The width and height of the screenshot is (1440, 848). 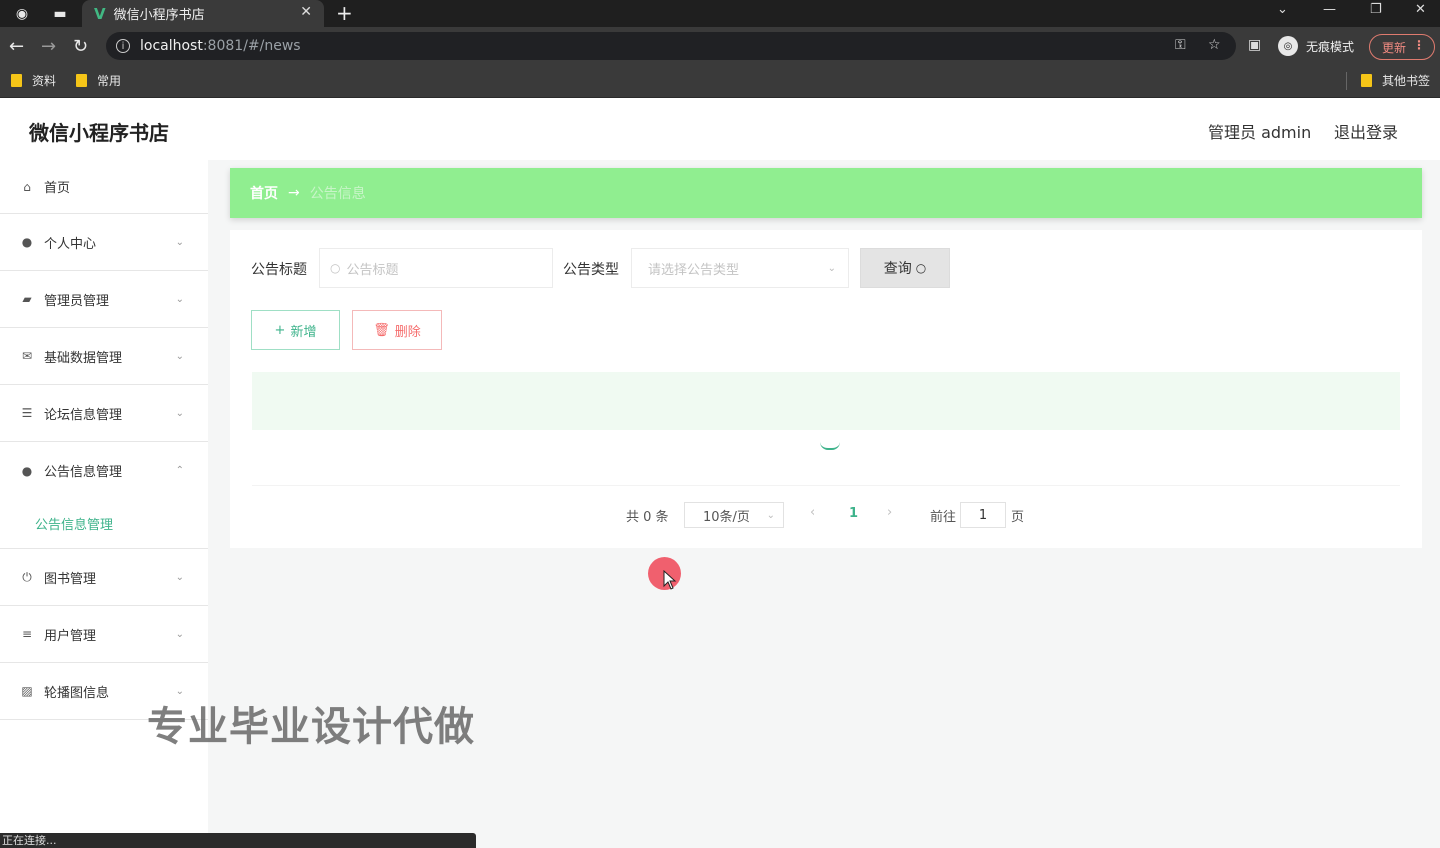 I want to click on breadcrumb-arrow-icon: →, so click(x=294, y=193).